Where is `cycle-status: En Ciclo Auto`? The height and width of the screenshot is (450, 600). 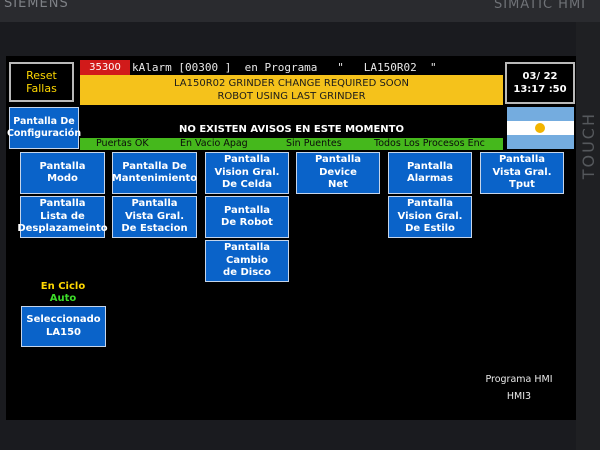 cycle-status: En Ciclo Auto is located at coordinates (63, 293).